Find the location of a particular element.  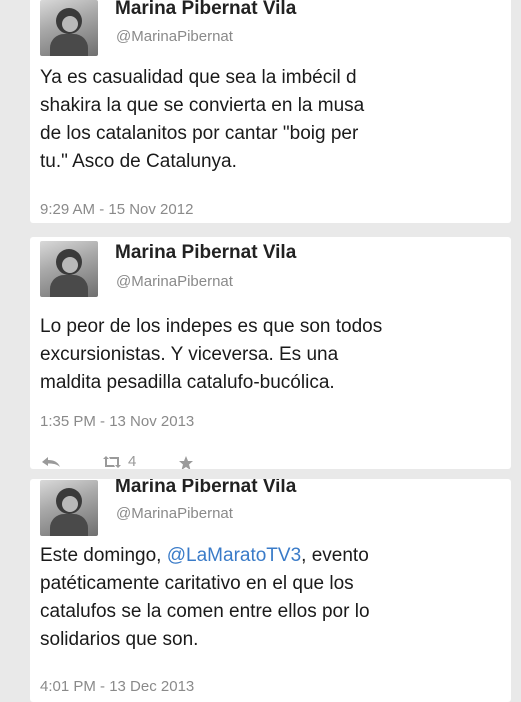

tweet-text-segment: , evento is located at coordinates (335, 555).